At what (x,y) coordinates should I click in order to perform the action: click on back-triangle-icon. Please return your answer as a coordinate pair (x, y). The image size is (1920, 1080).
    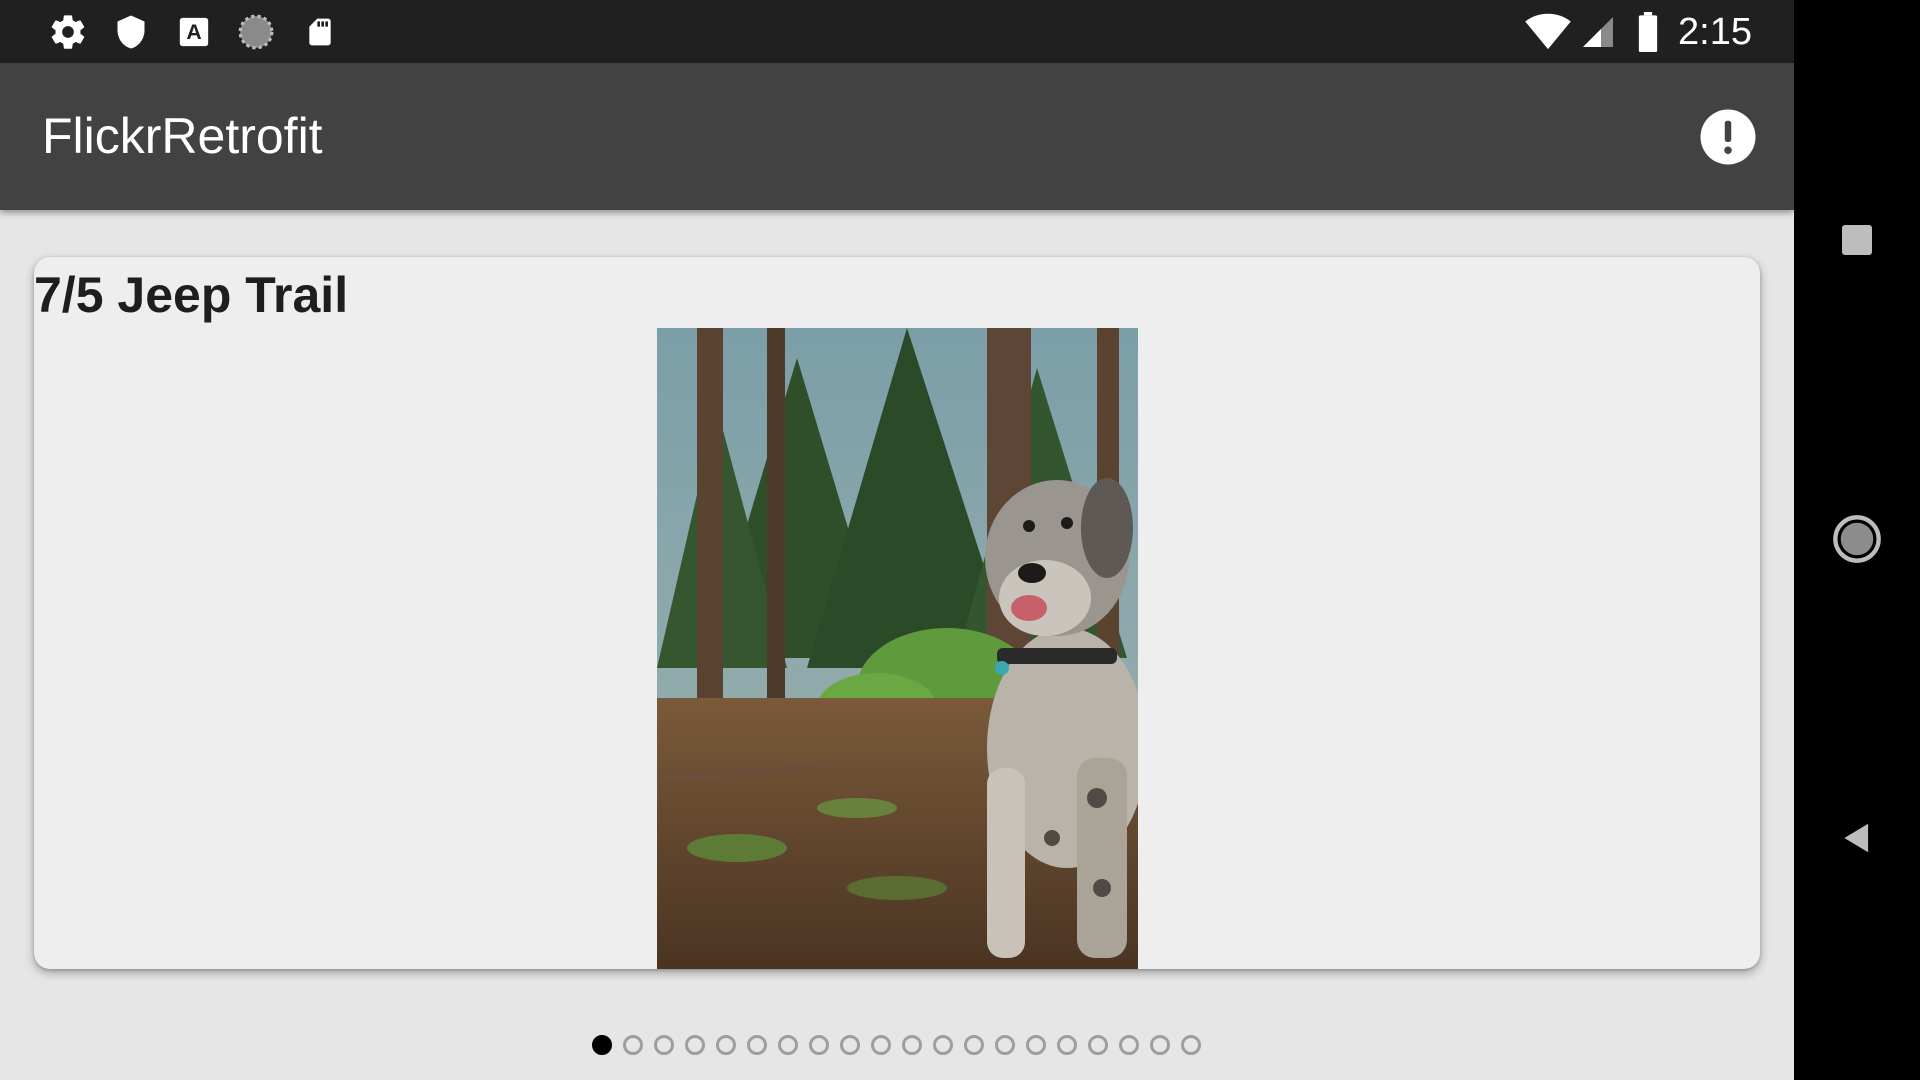
    Looking at the image, I should click on (1856, 838).